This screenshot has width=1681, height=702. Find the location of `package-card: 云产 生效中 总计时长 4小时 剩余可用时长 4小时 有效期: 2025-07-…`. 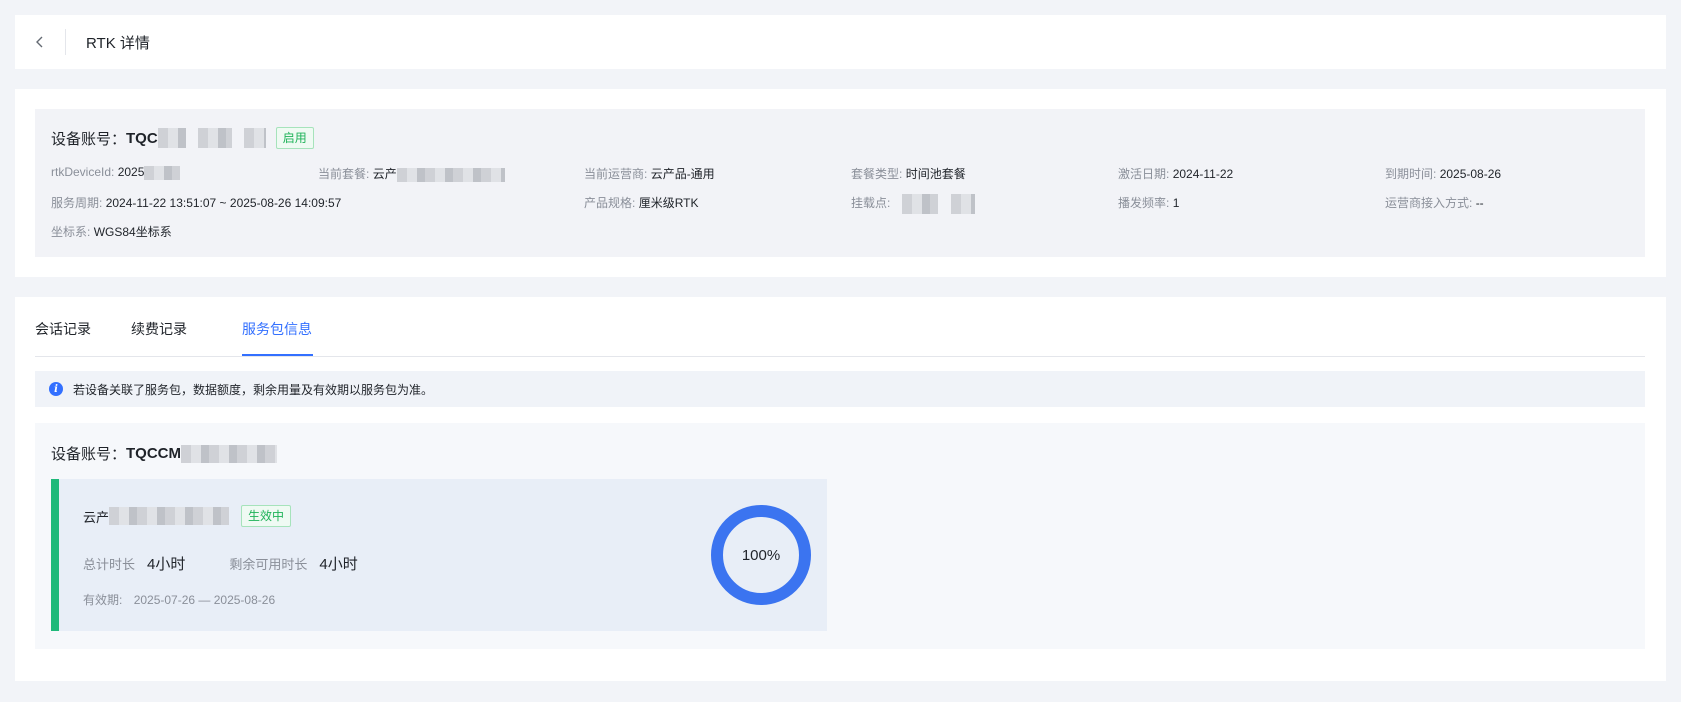

package-card: 云产 生效中 总计时长 4小时 剩余可用时长 4小时 有效期: 2025-07-… is located at coordinates (439, 555).